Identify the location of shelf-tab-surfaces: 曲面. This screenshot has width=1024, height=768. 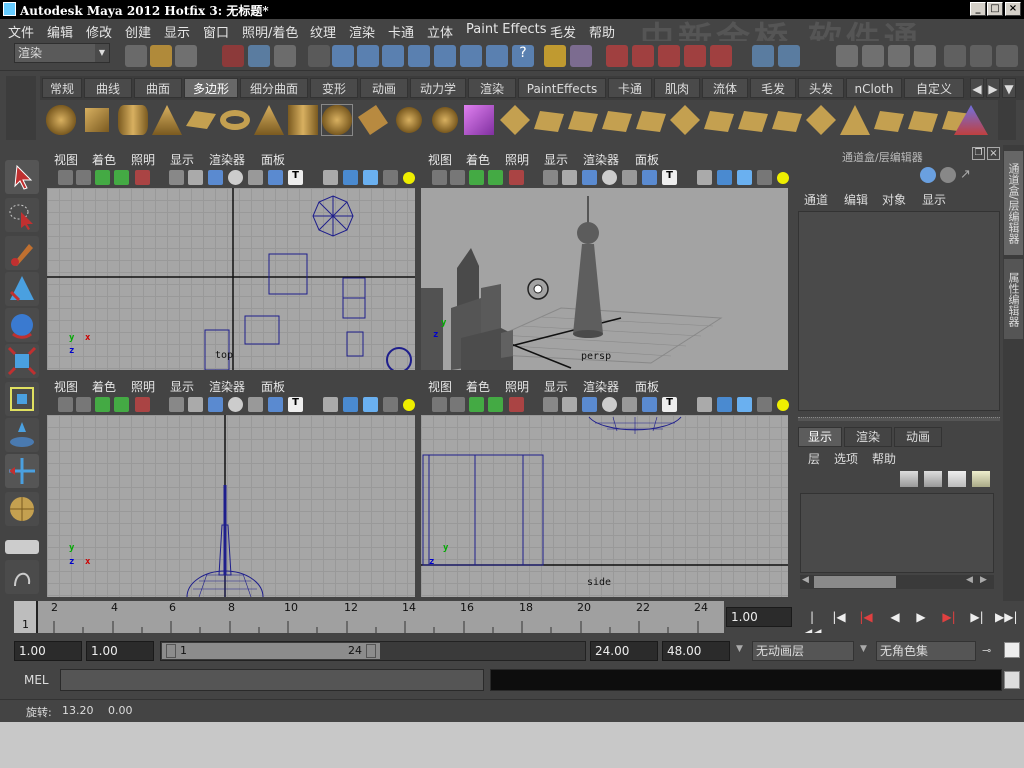
(158, 88).